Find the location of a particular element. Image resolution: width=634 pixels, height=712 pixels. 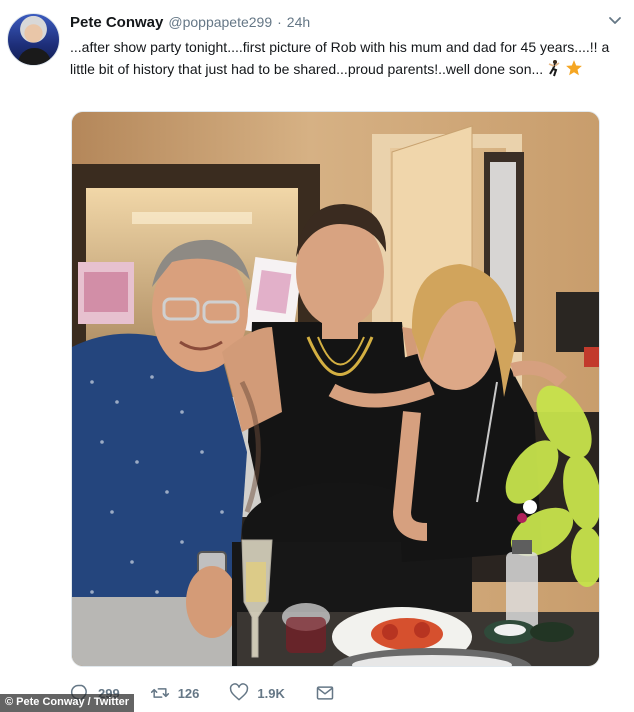

tweet-header: Pete Conway @poppapete299 · 24h is located at coordinates (190, 24).